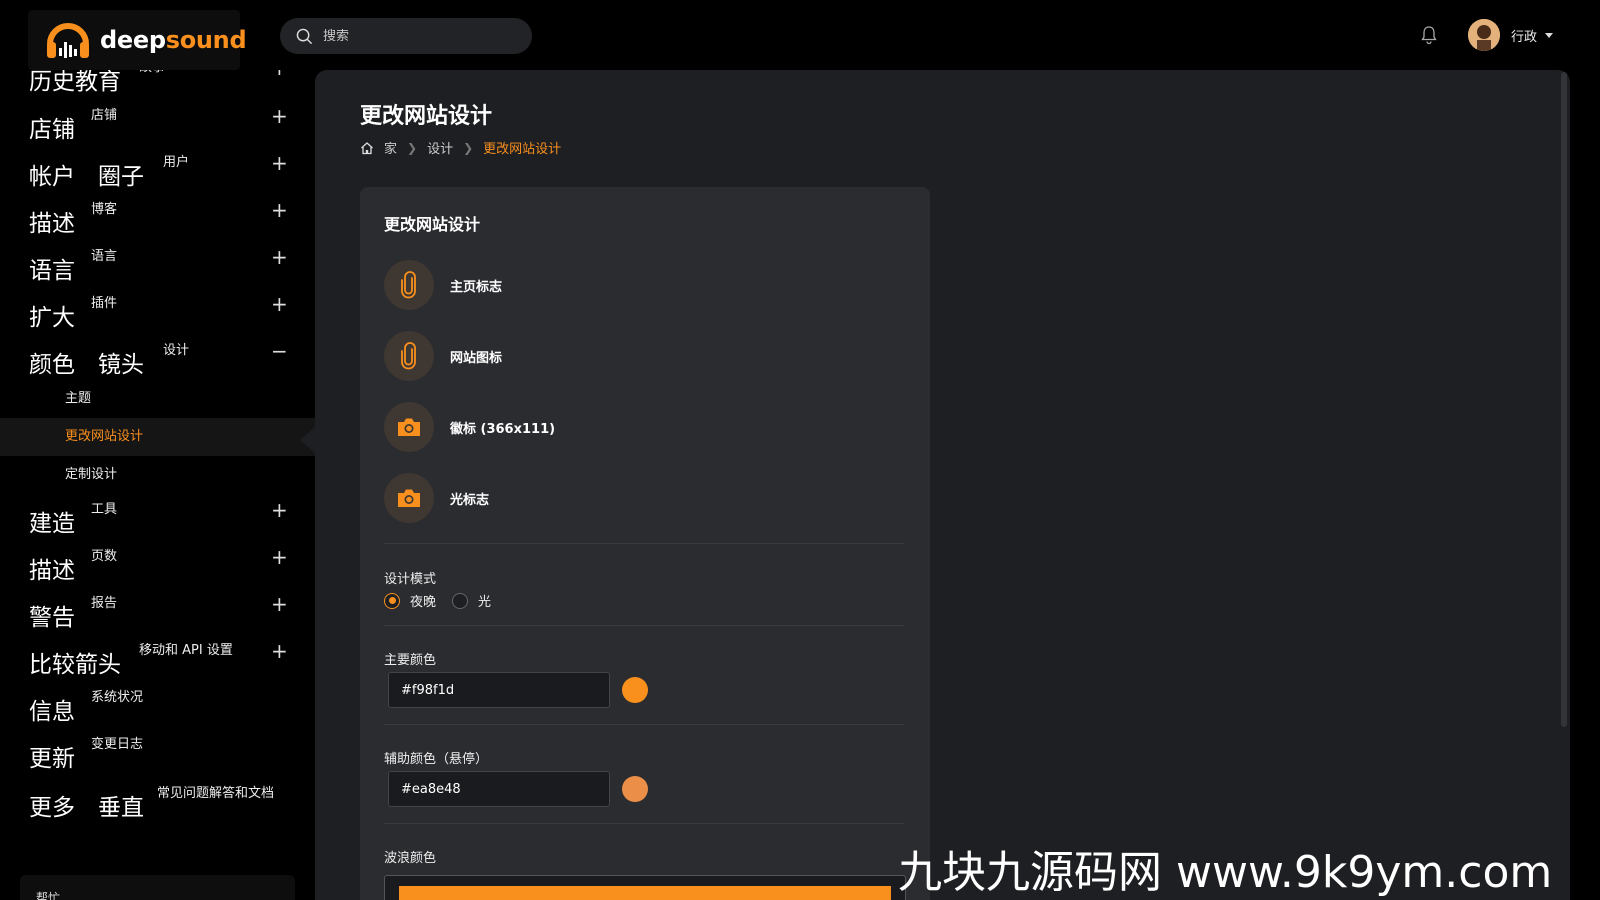 The height and width of the screenshot is (900, 1600). I want to click on sidebar-item-users: 帐户 圈子 用户 +, so click(157, 174).